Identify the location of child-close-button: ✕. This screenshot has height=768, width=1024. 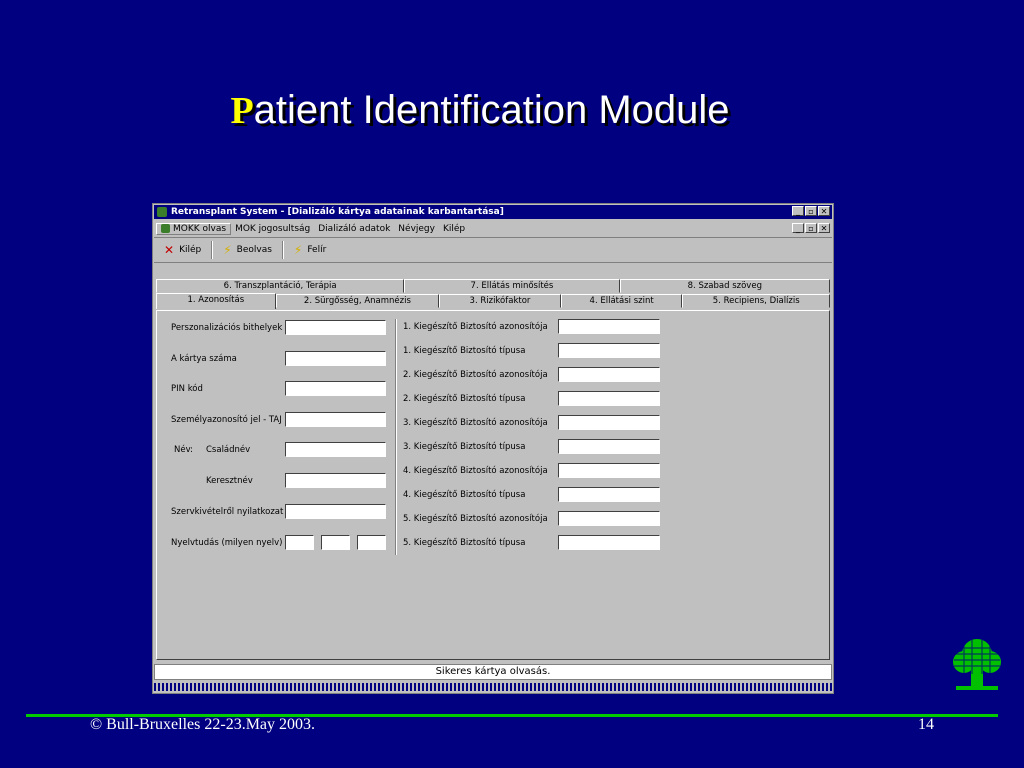
(824, 228).